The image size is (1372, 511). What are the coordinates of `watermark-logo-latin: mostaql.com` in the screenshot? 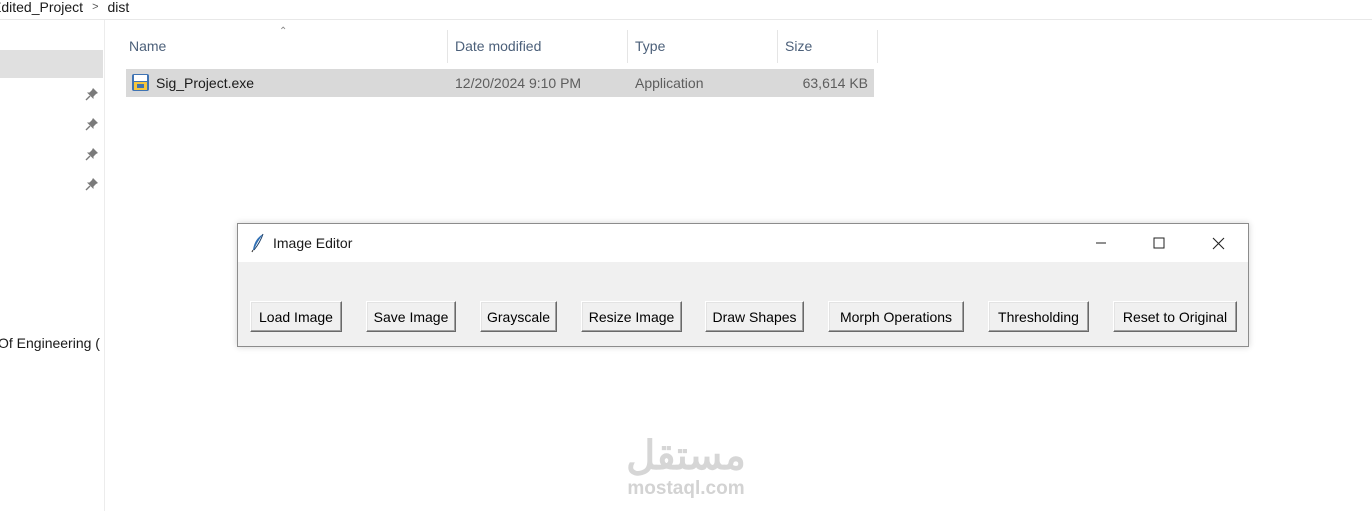 It's located at (686, 488).